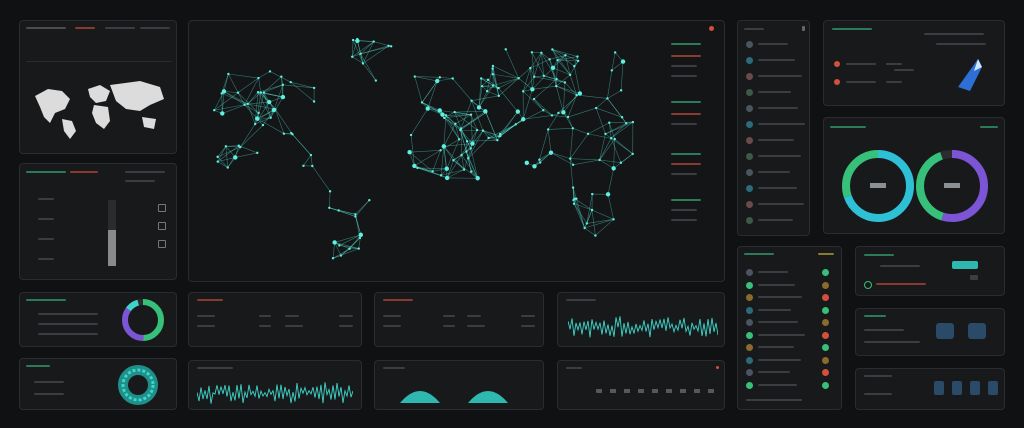 The width and height of the screenshot is (1024, 428). I want to click on legend-bar, so click(684, 124).